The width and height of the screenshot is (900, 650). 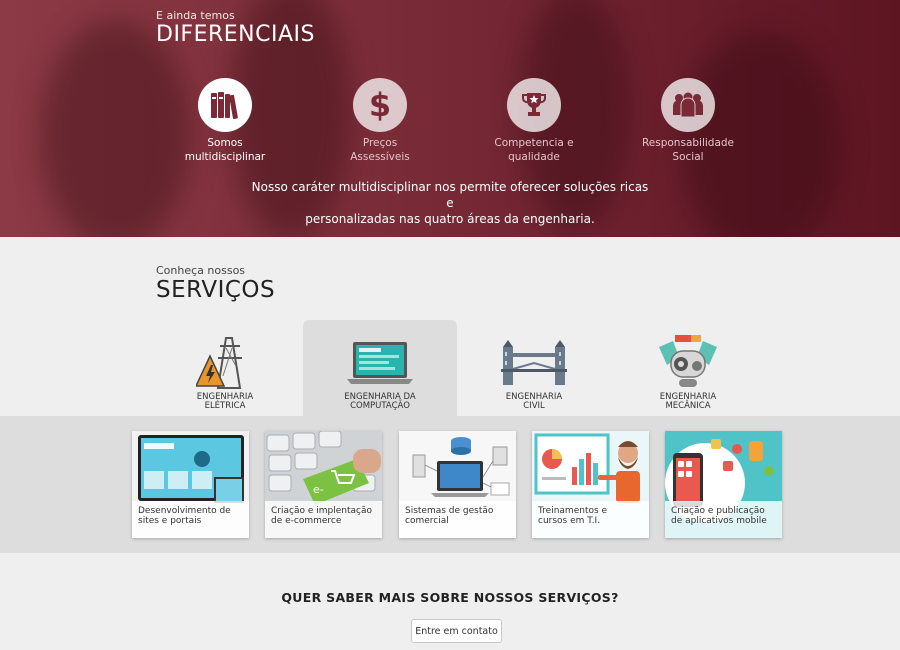 What do you see at coordinates (688, 105) in the screenshot?
I see `people-icon` at bounding box center [688, 105].